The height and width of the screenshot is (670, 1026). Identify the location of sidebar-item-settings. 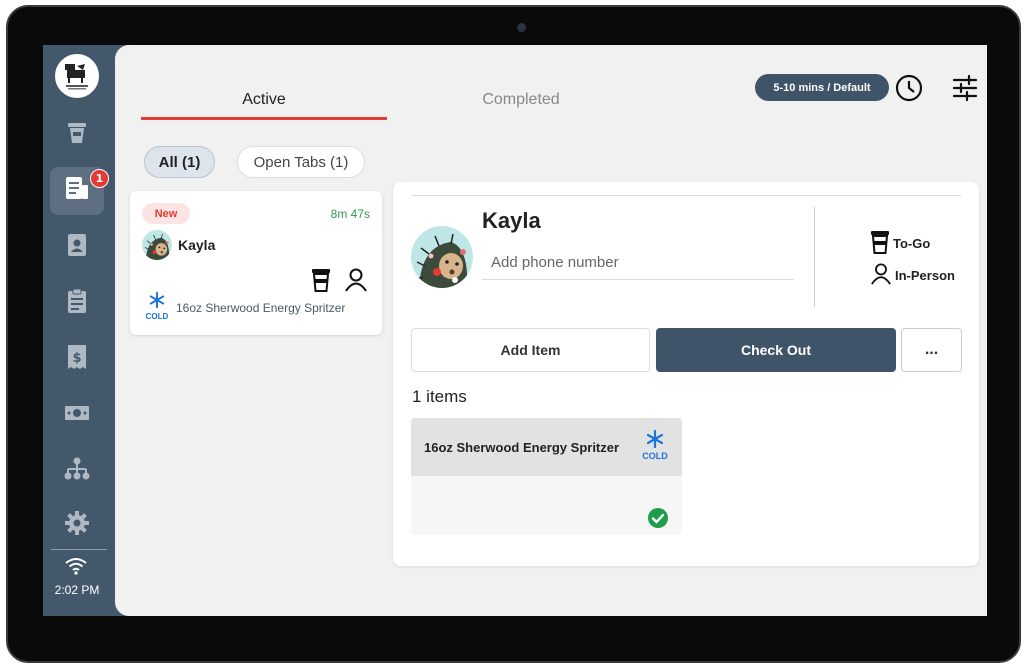
(77, 525).